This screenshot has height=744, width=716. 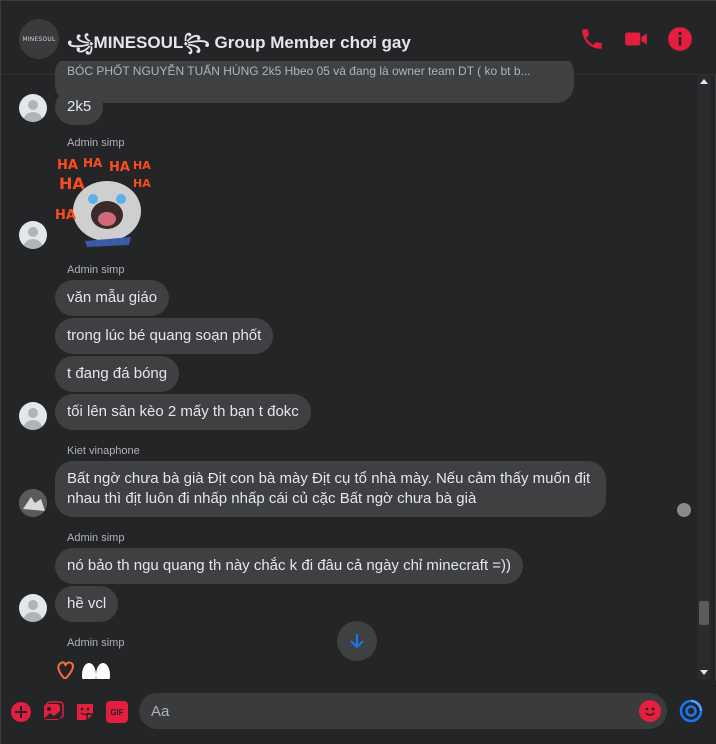 What do you see at coordinates (21, 712) in the screenshot?
I see `add-icon` at bounding box center [21, 712].